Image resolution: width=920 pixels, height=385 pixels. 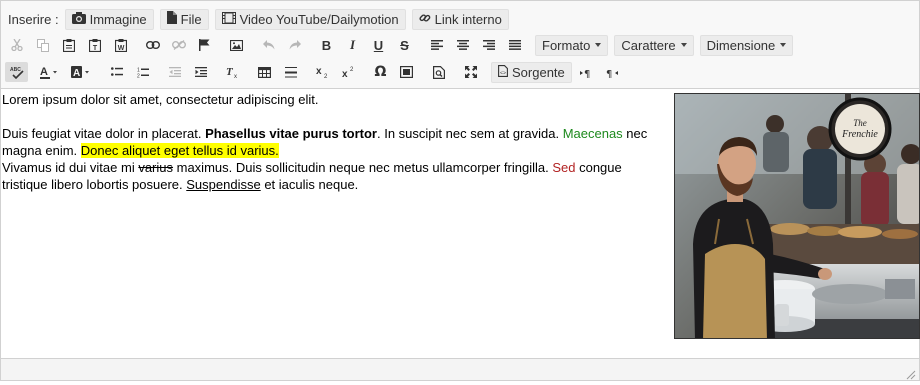 I want to click on highlighted-text: Donec aliquet eget tellus id varius., so click(x=179, y=150).